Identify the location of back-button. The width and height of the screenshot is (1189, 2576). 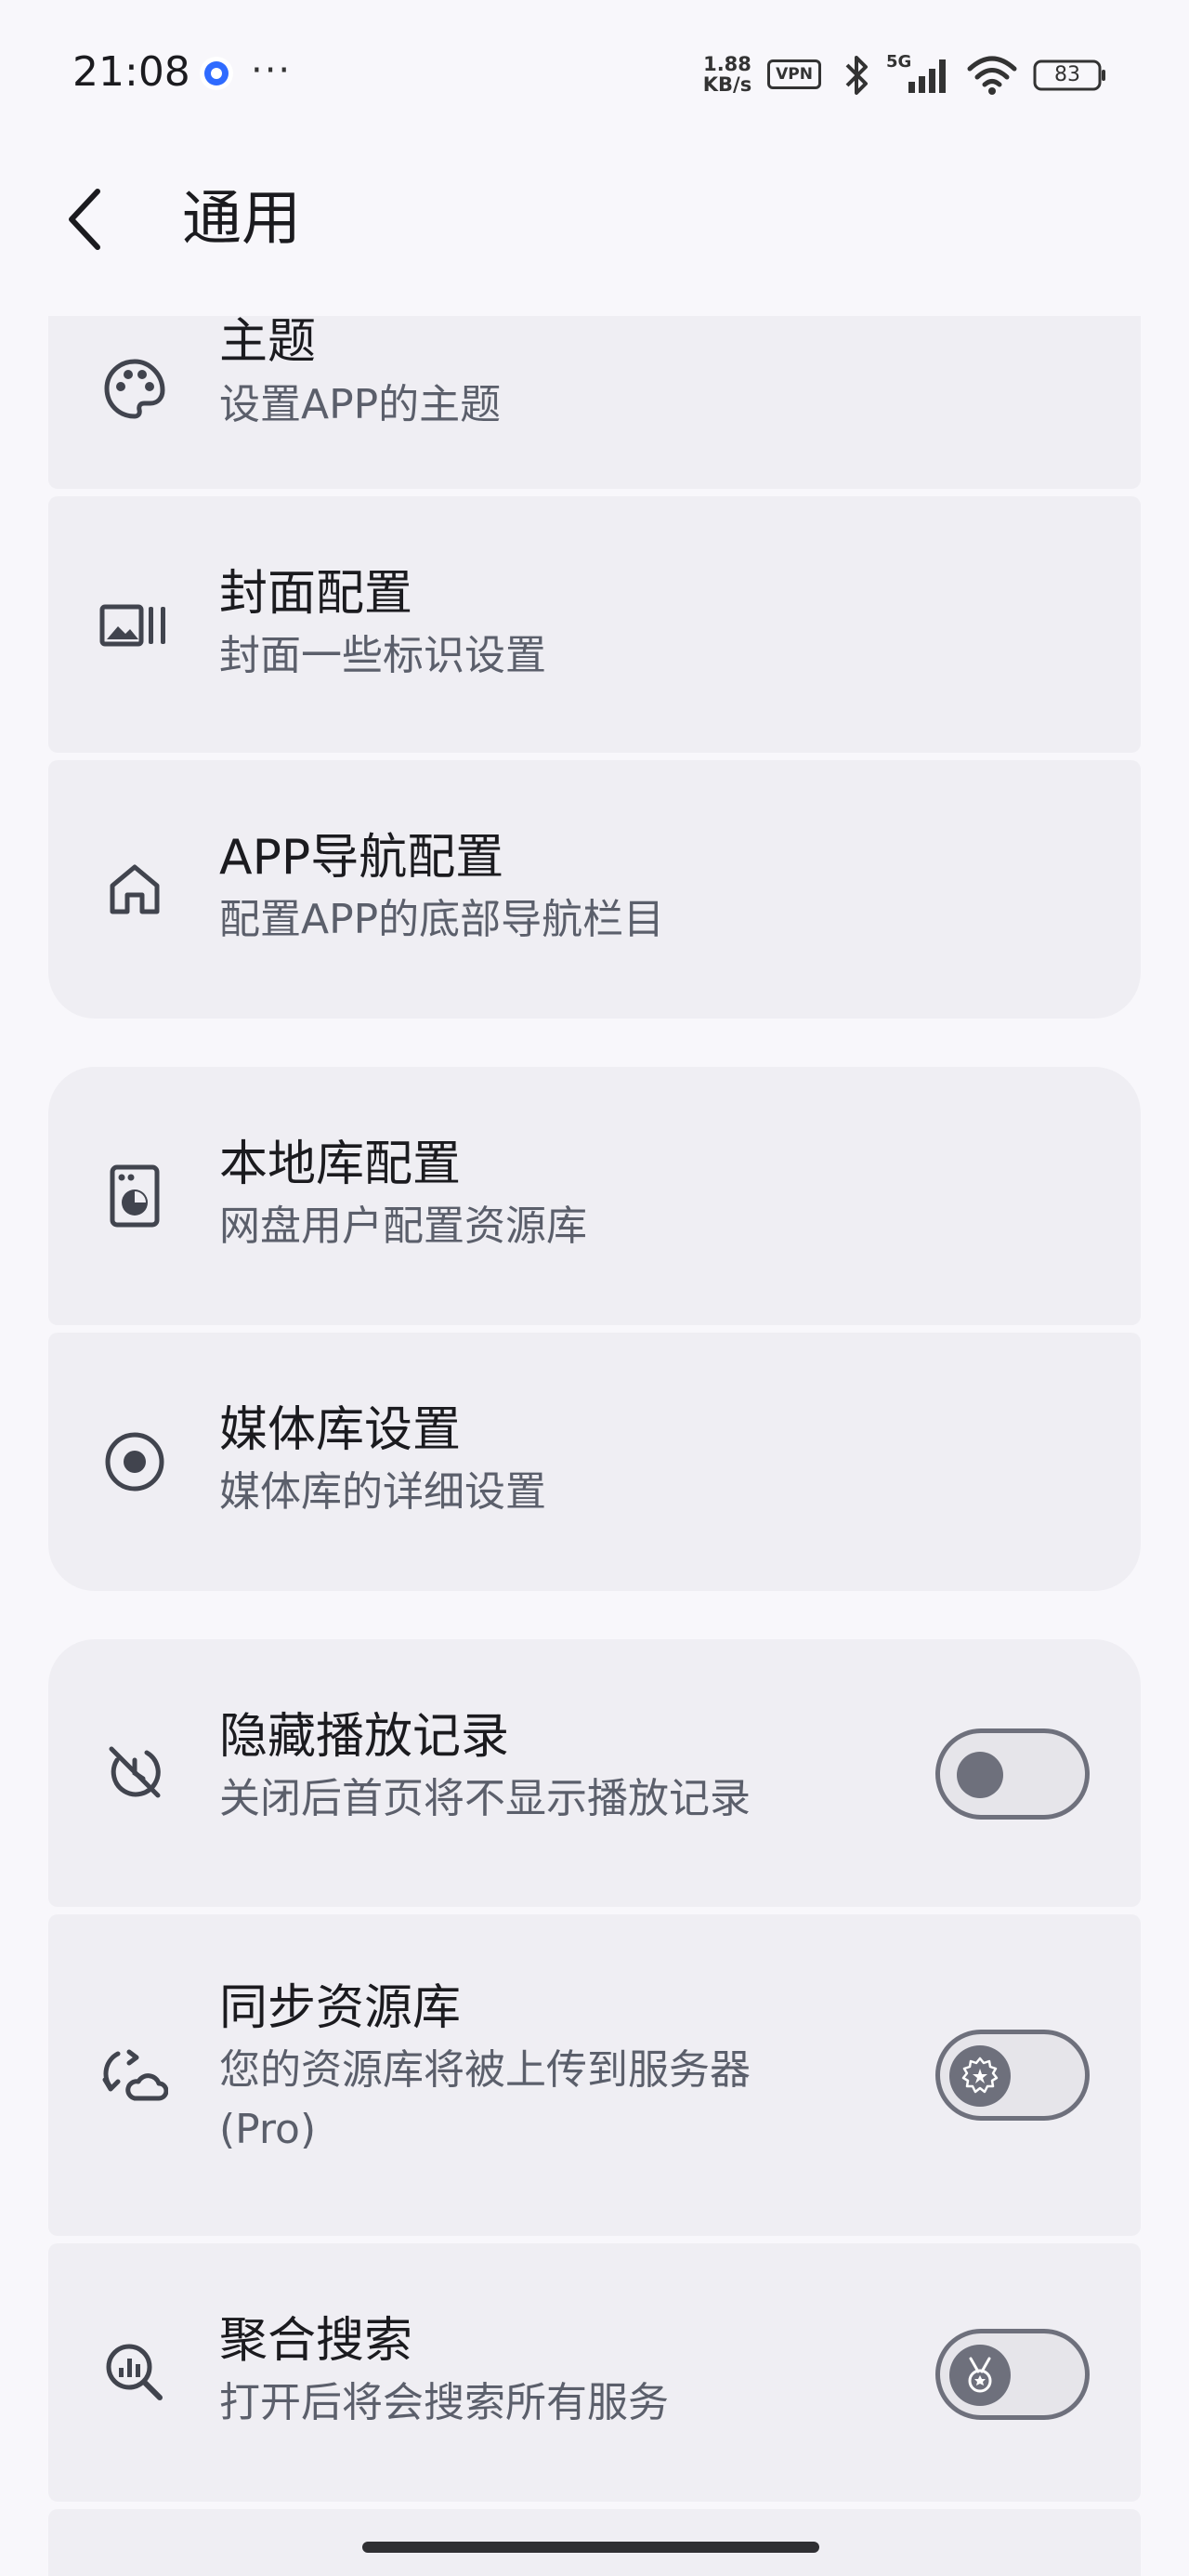
(84, 219).